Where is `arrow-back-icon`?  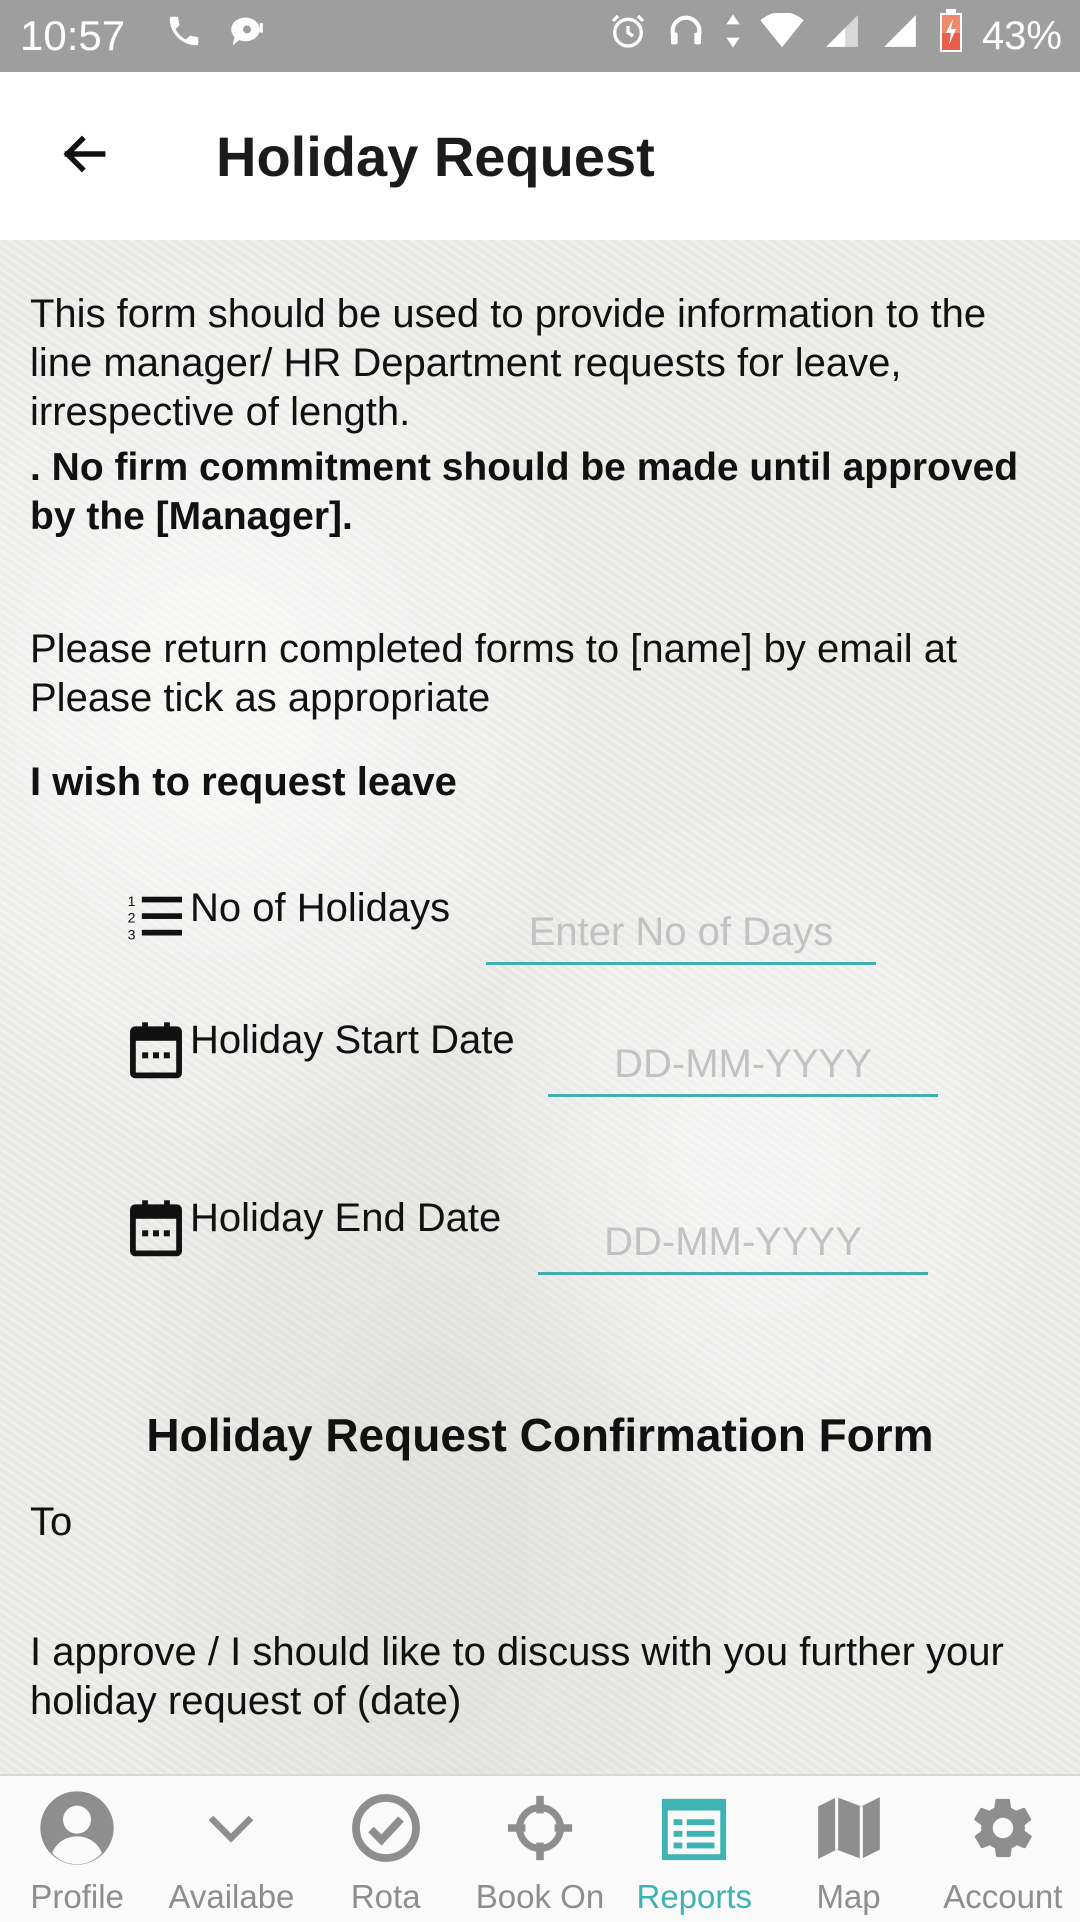 arrow-back-icon is located at coordinates (84, 156).